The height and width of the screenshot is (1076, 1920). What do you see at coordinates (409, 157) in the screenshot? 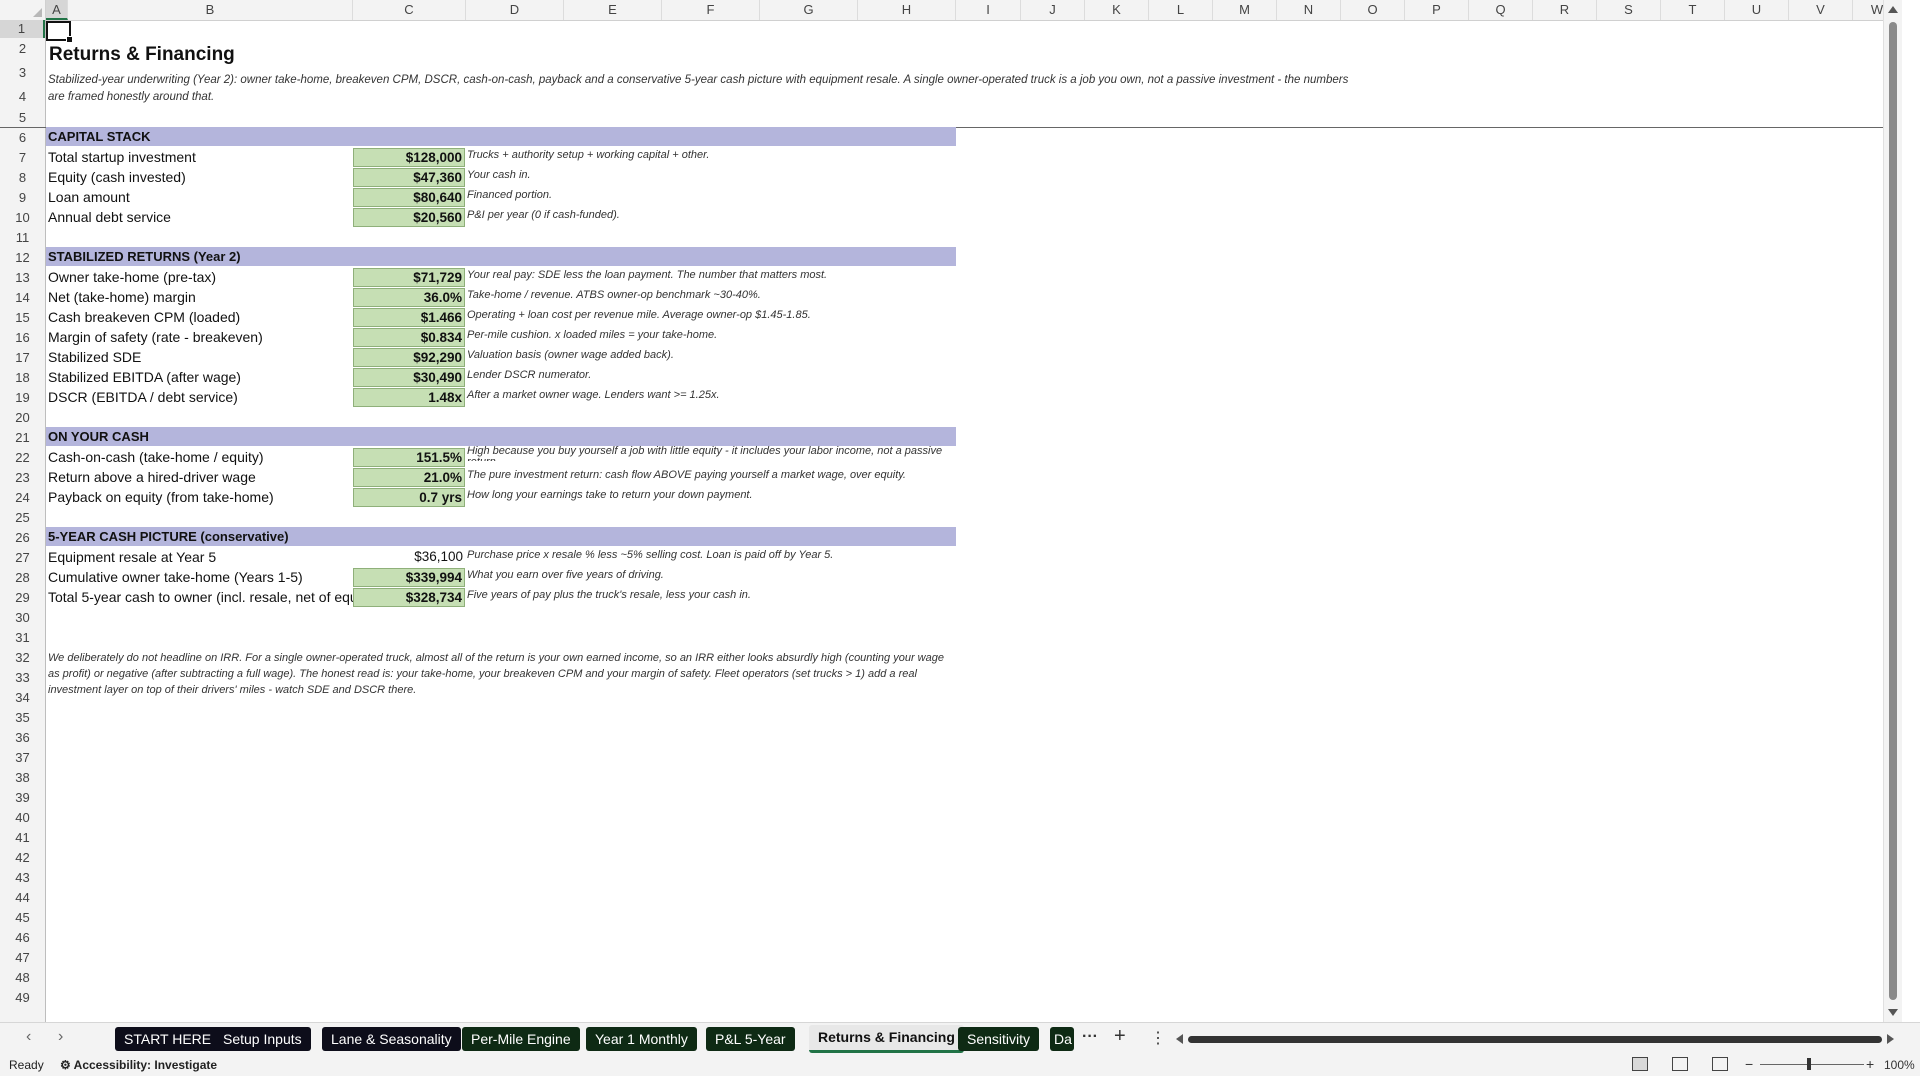
I see `metric-value-cell: $128,000` at bounding box center [409, 157].